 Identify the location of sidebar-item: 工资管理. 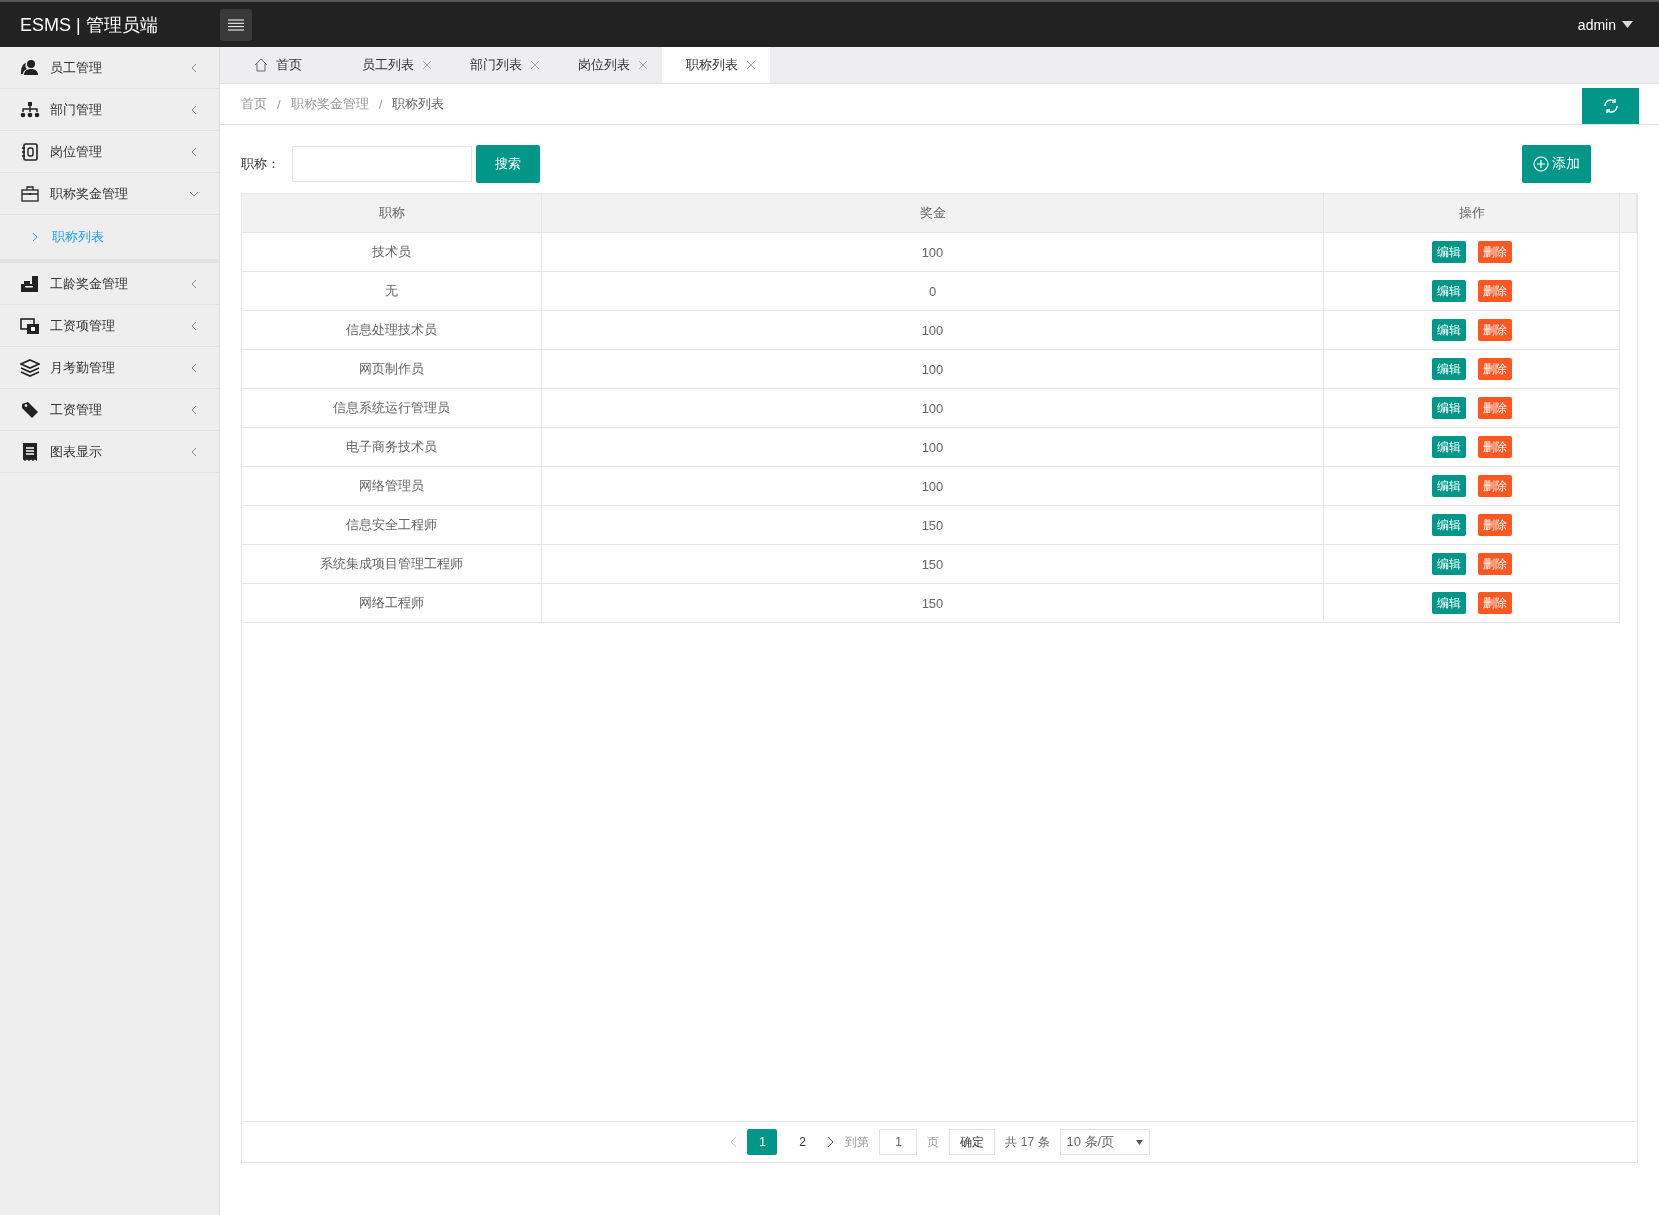
(109, 410).